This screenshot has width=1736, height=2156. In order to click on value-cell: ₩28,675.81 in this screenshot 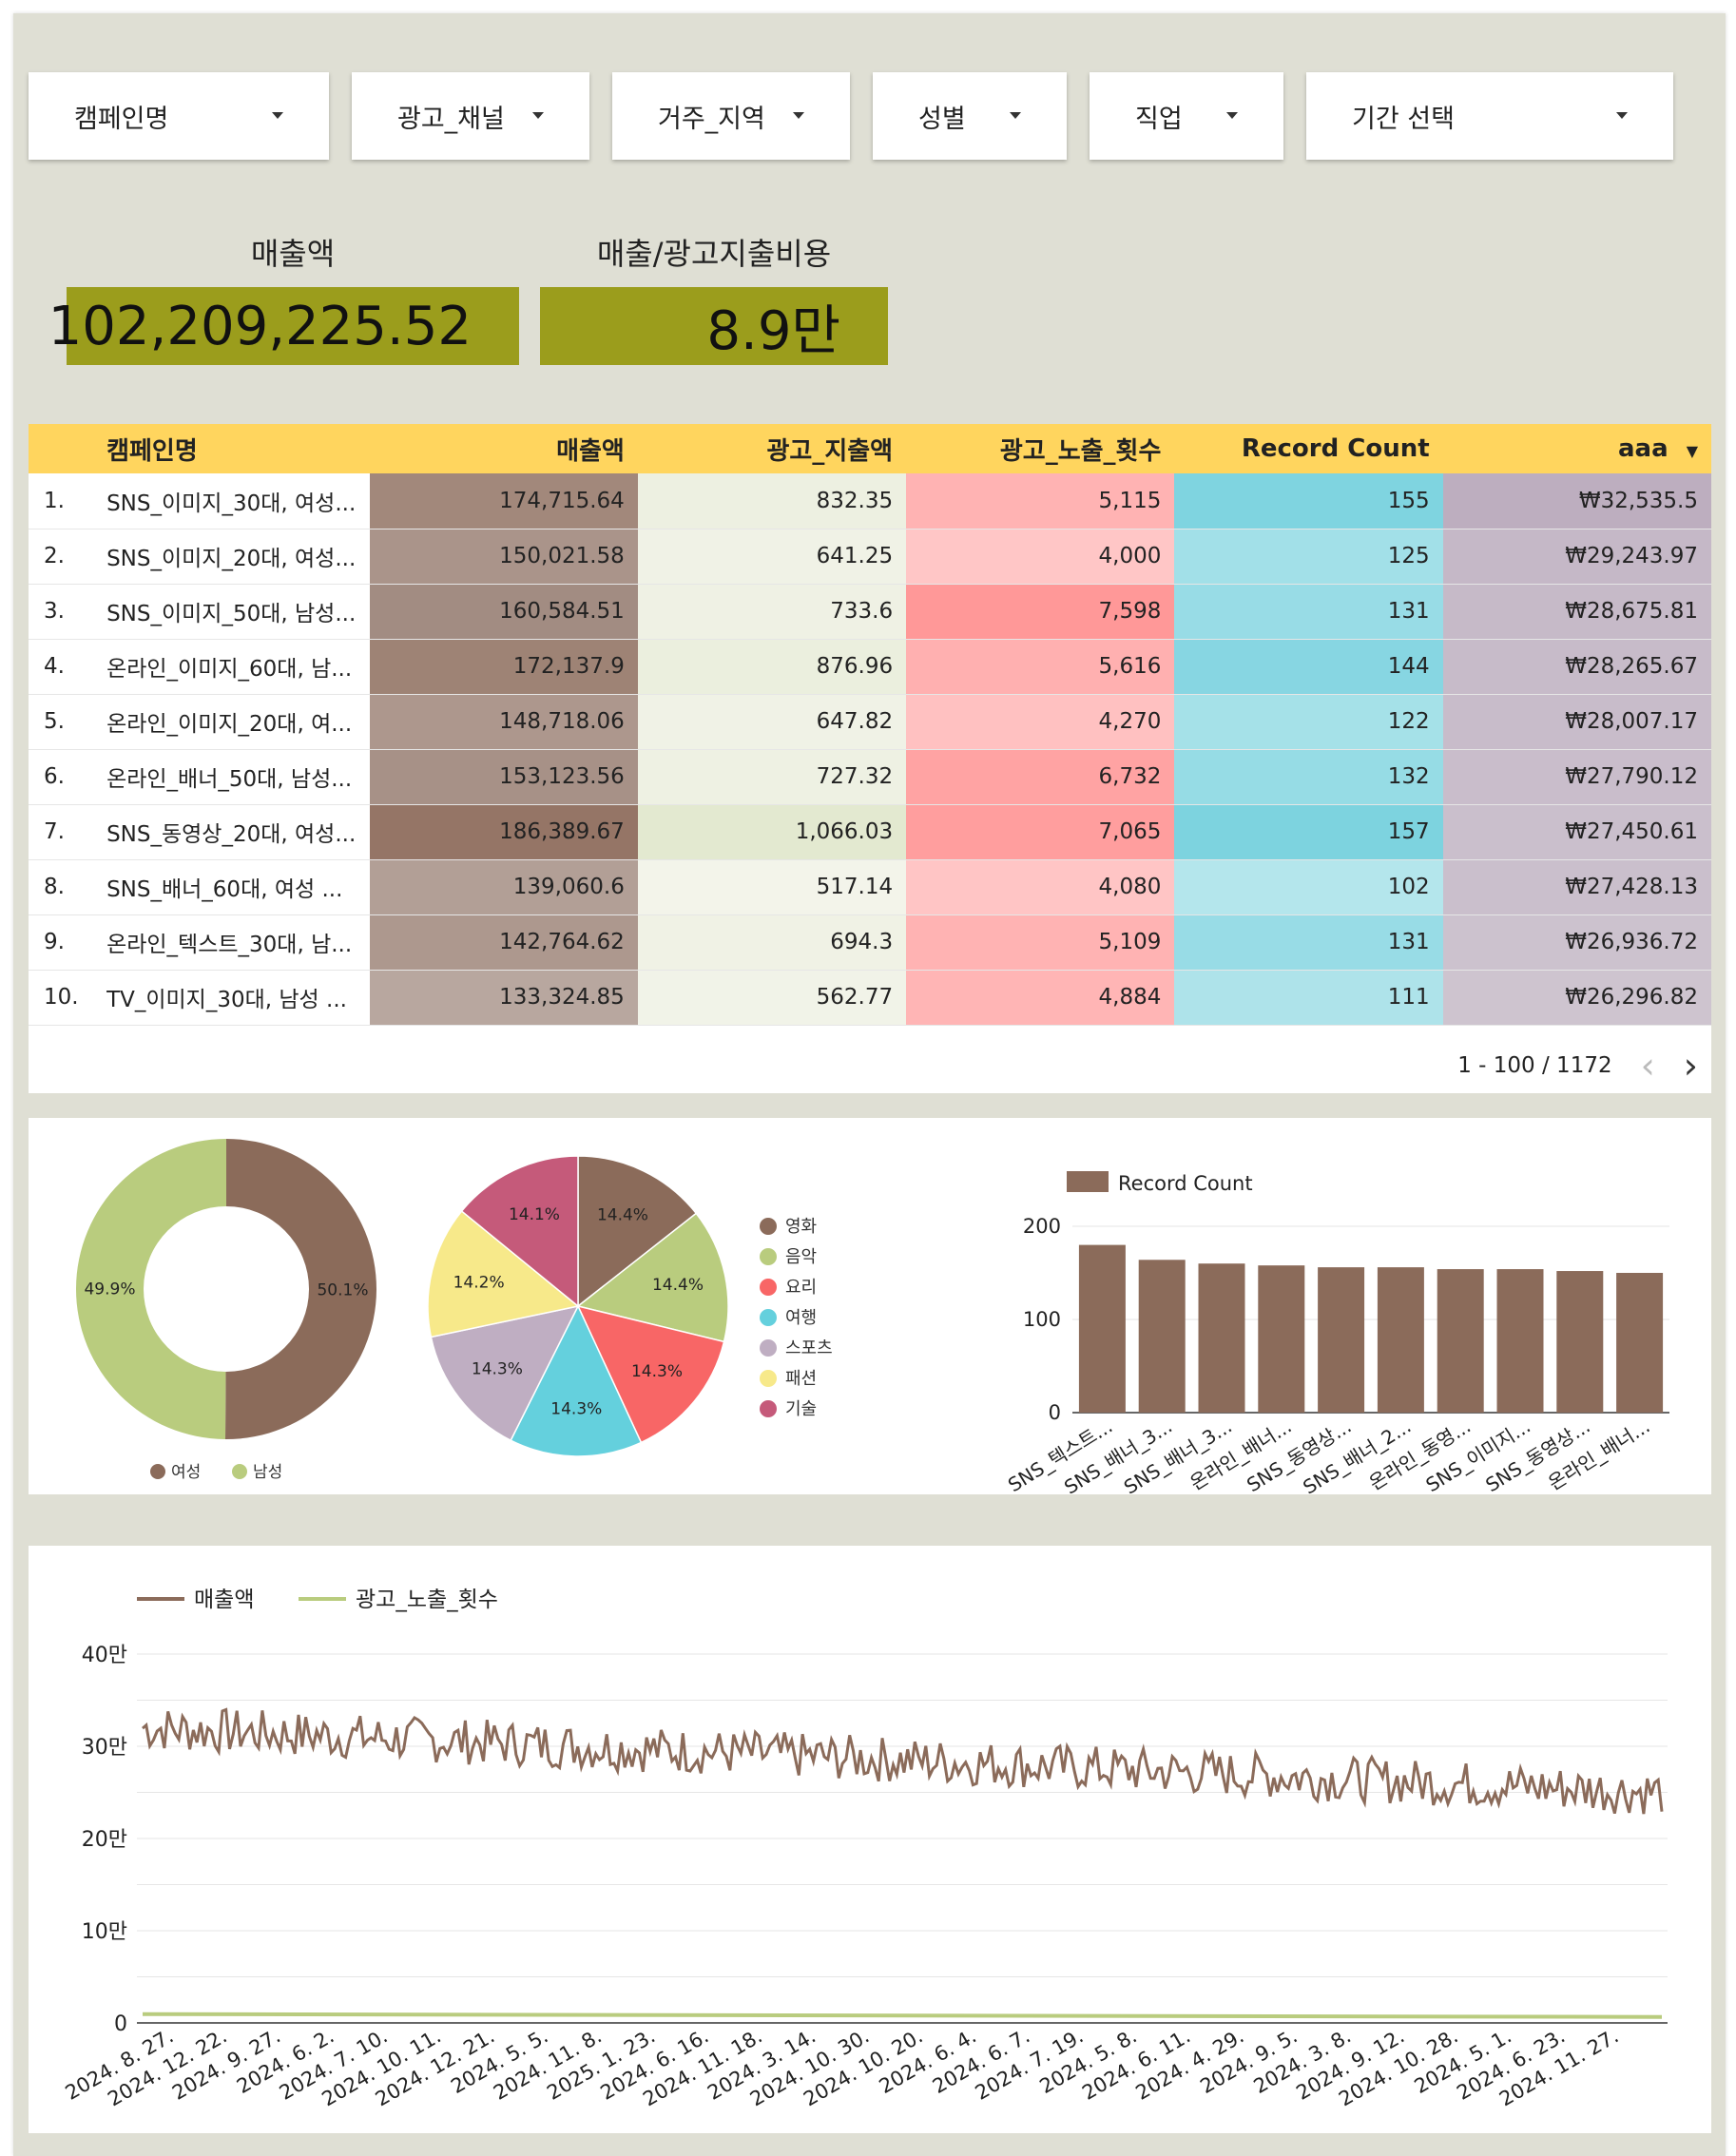, I will do `click(1577, 612)`.